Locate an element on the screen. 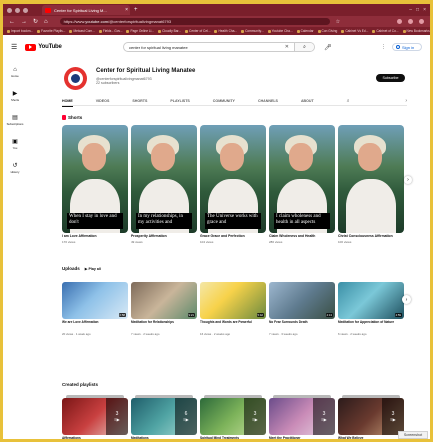 The image size is (433, 442). tab-community: COMMUNITY is located at coordinates (224, 101).